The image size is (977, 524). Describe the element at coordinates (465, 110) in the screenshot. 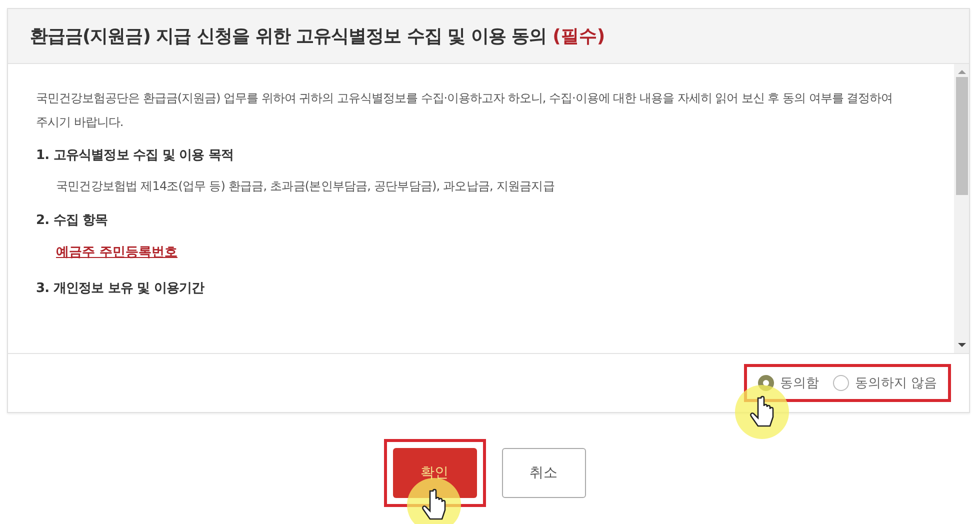

I see `intro-text: 국민건강보험공단은 환급금(지원금) 업무를 위하여 귀하의 고유식별정보를 수집·이용하고자 하오니, 수집·이용에 대한 내용을 자세히 읽어 보신 후 동의 여부를 결정하여 주시기 바랍니다.` at that location.